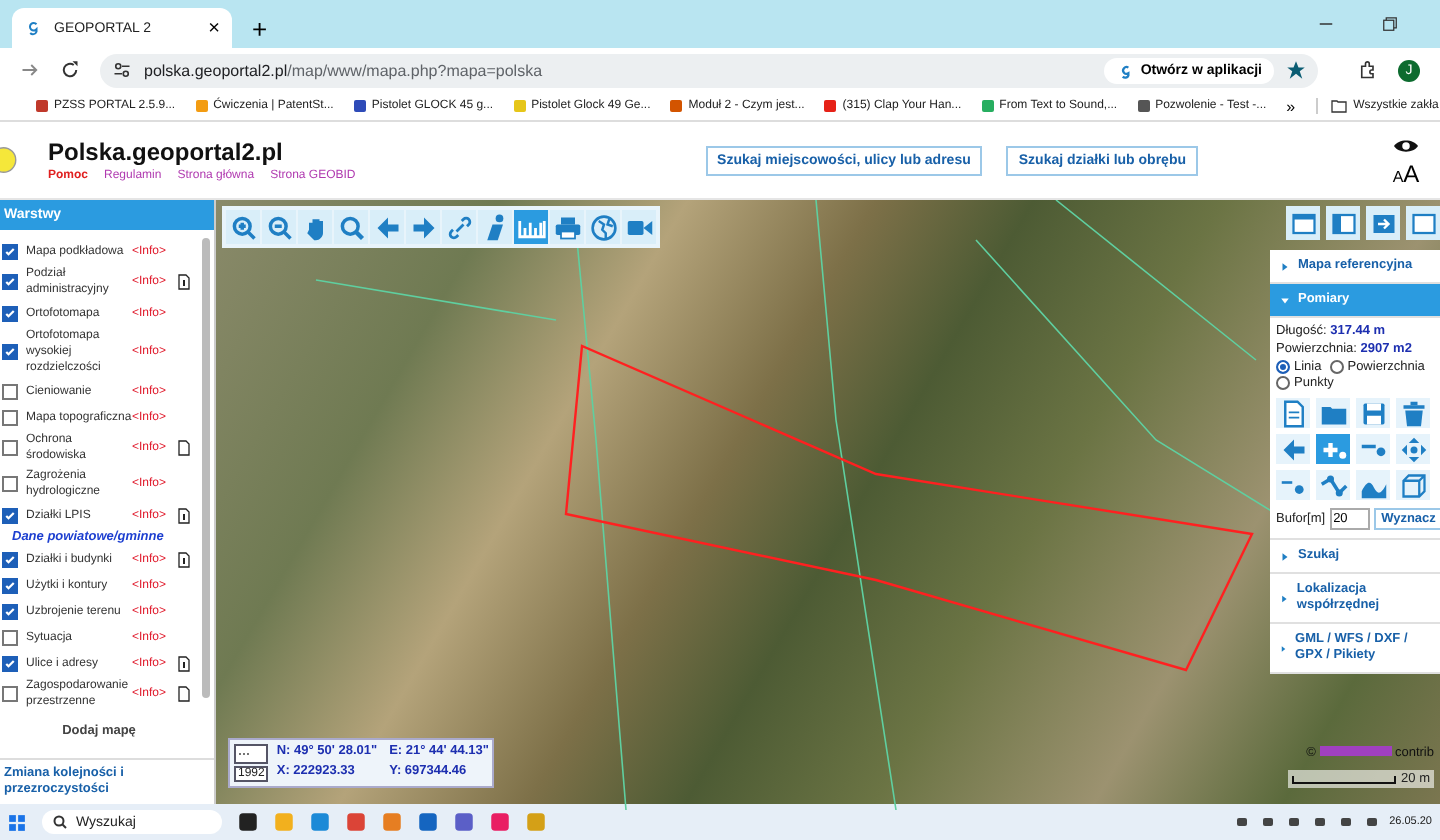 The image size is (1440, 840). Describe the element at coordinates (1343, 779) in the screenshot. I see `scale-bar` at that location.